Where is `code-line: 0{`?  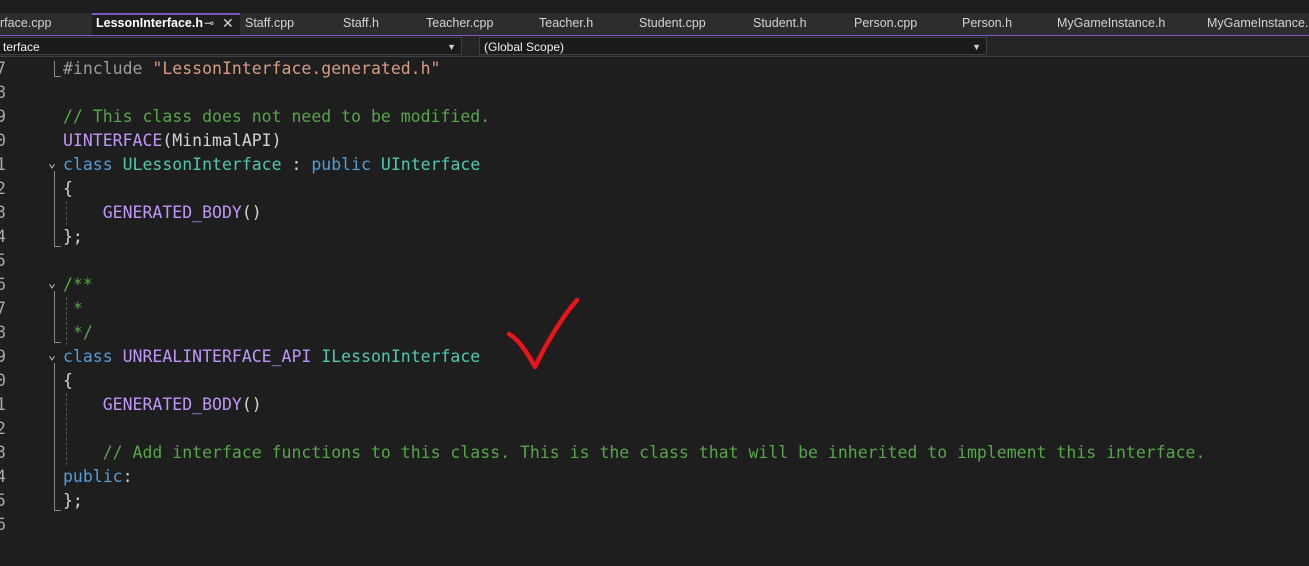 code-line: 0{ is located at coordinates (654, 381).